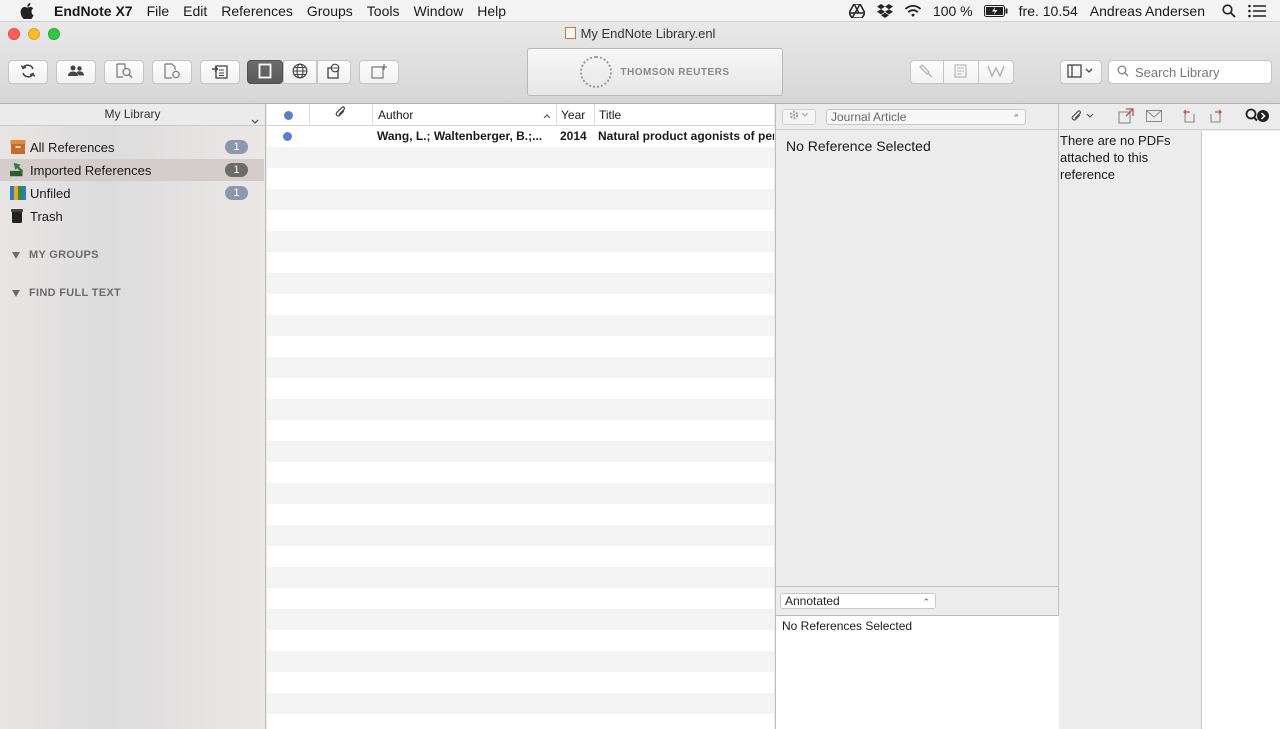  I want to click on sidebar-item-all-references: All References 1, so click(132, 147).